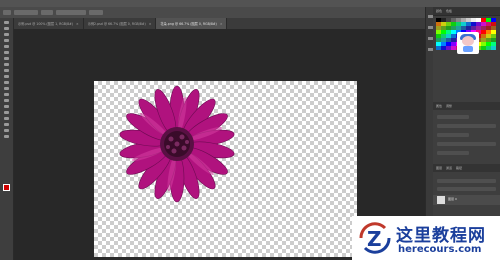 This screenshot has width=500, height=260. I want to click on tools-panel, so click(7, 139).